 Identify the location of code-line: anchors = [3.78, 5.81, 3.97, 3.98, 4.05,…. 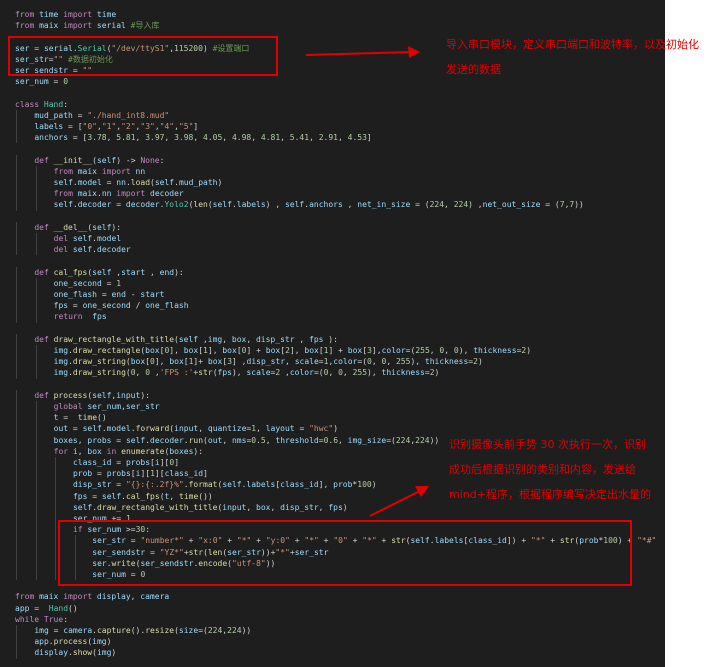
(203, 138).